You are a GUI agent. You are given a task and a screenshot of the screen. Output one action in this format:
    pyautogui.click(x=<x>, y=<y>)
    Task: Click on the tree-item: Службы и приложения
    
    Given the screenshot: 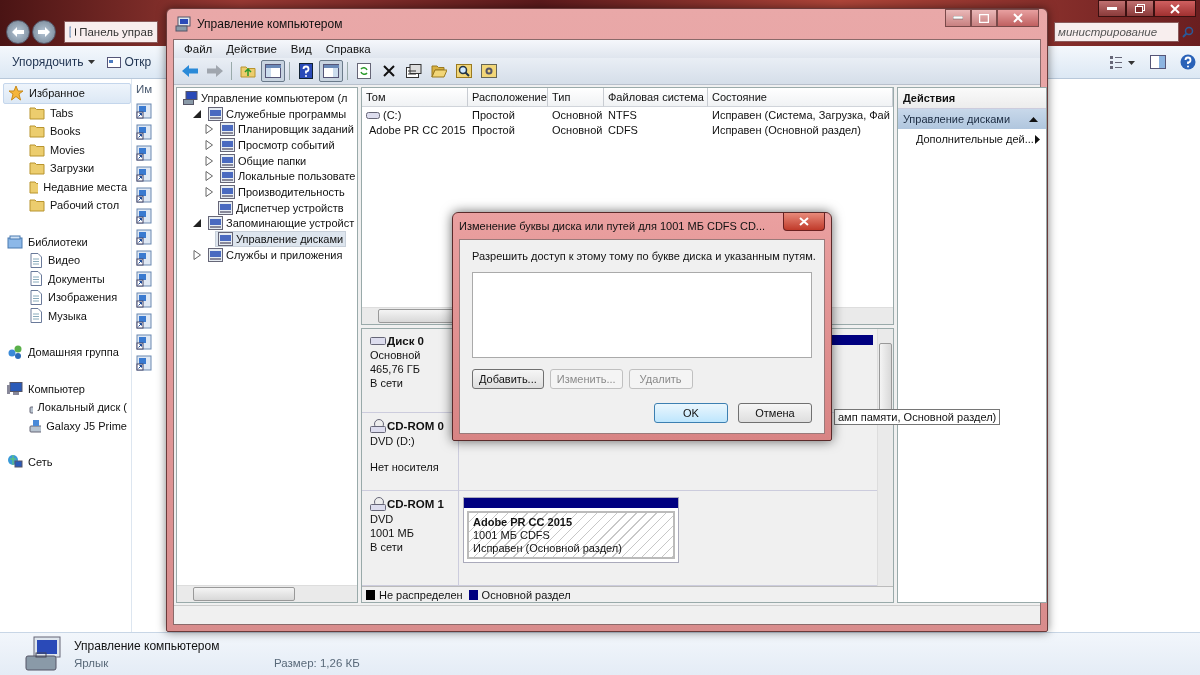 What is the action you would take?
    pyautogui.click(x=275, y=254)
    